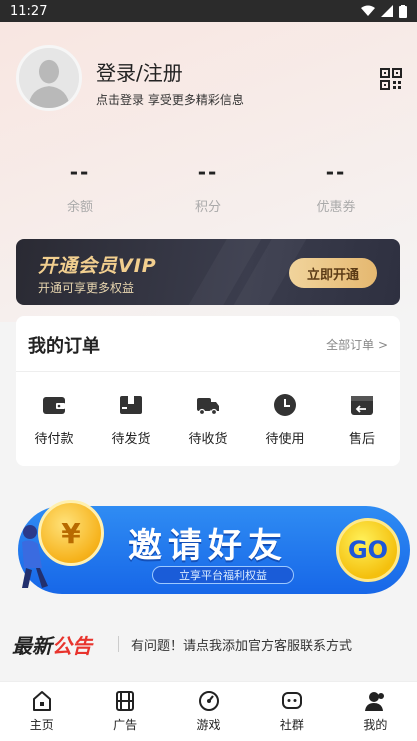 The image size is (417, 741). I want to click on status-time: 11:27, so click(29, 11).